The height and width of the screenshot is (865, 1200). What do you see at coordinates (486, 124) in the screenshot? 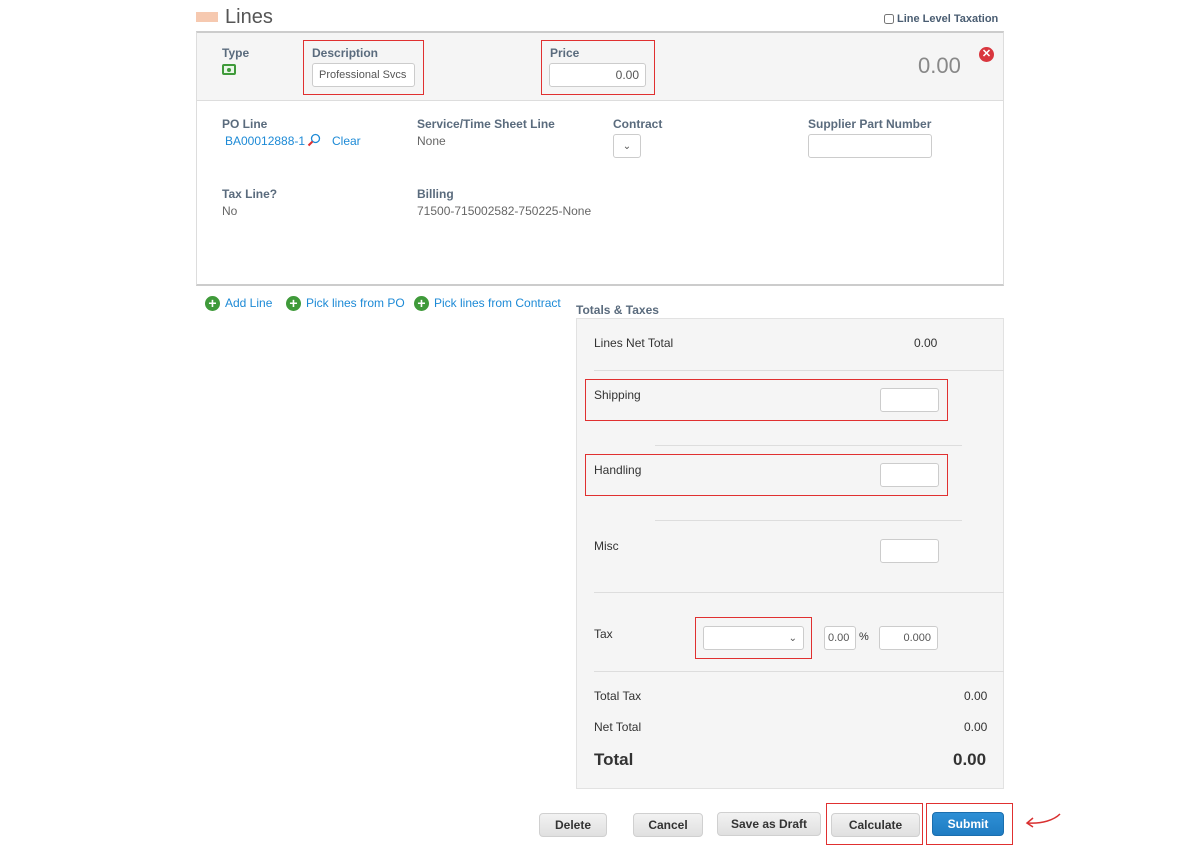
I see `service-label: Service/Time Sheet Line` at bounding box center [486, 124].